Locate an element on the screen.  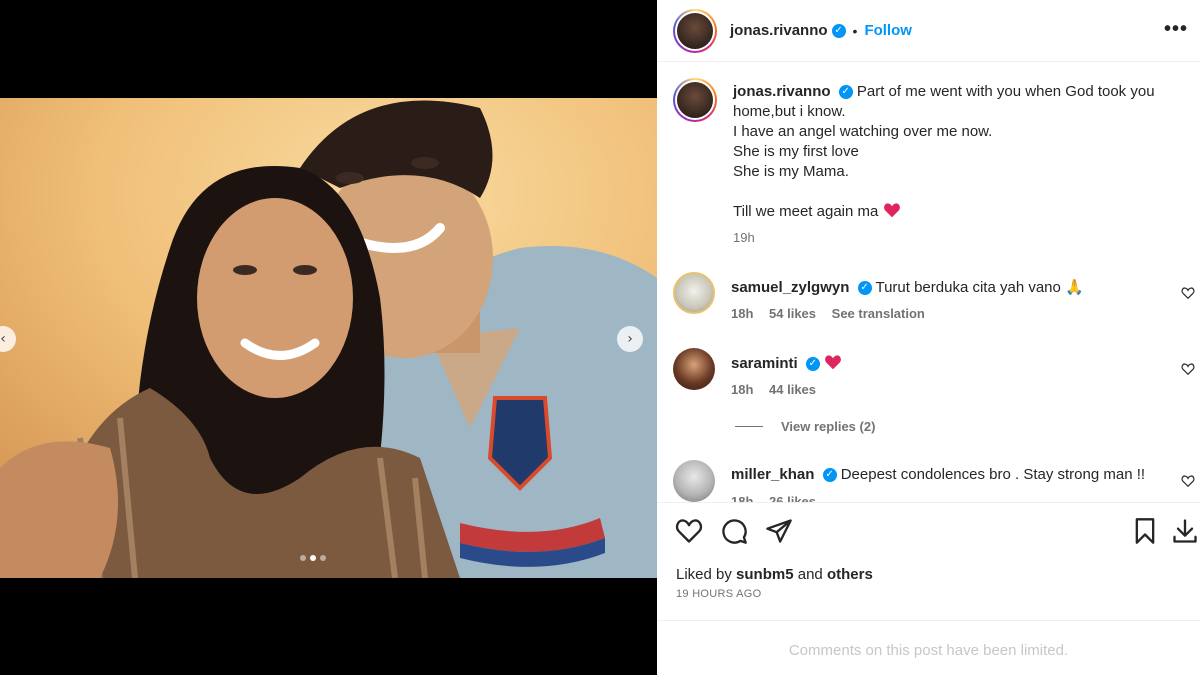
carousel-dot-active is located at coordinates (313, 558).